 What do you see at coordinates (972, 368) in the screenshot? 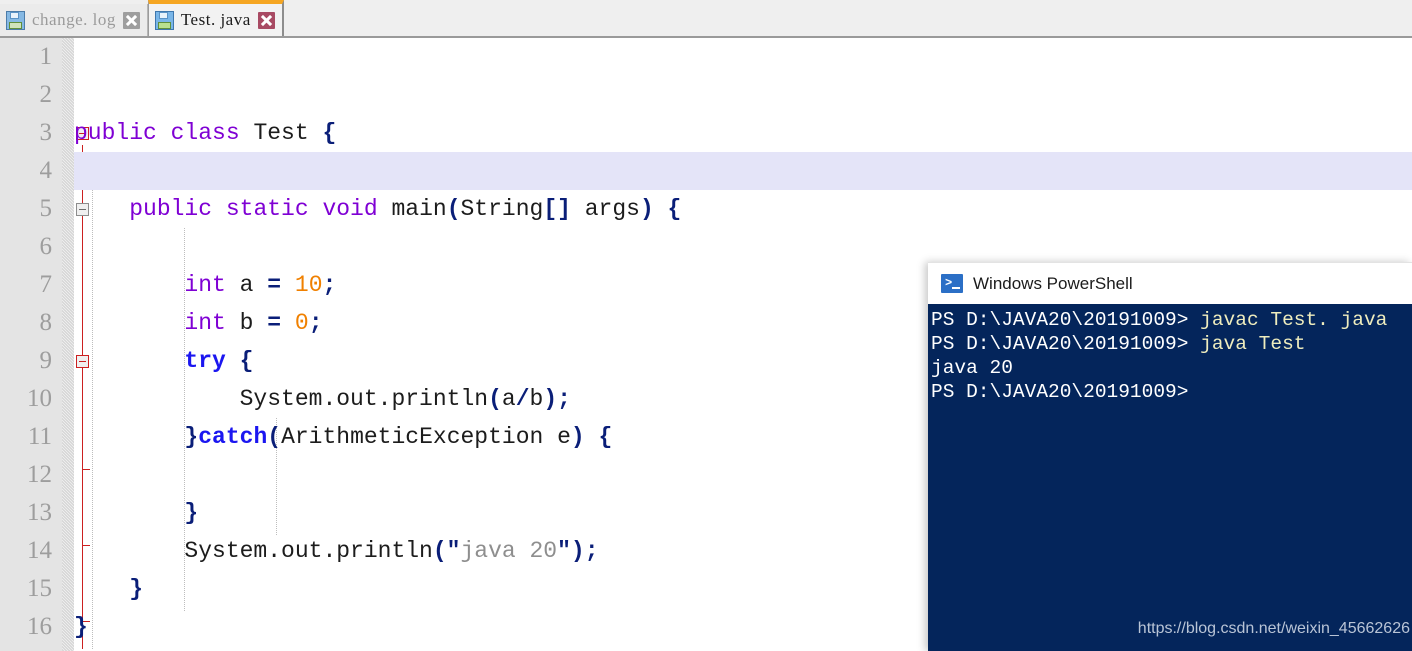
I see `console-prompt: java 20` at bounding box center [972, 368].